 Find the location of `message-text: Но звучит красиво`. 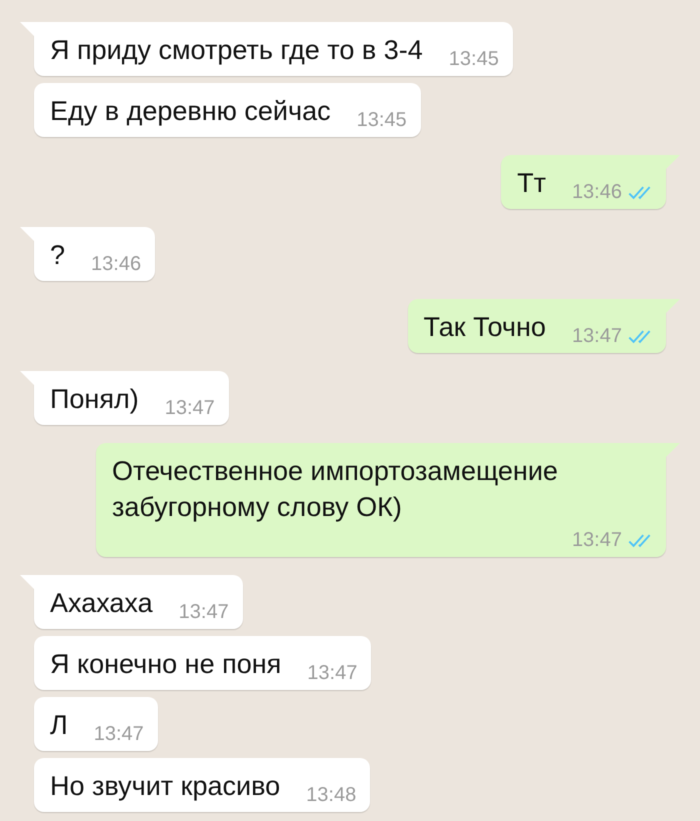

message-text: Но звучит красиво is located at coordinates (165, 786).